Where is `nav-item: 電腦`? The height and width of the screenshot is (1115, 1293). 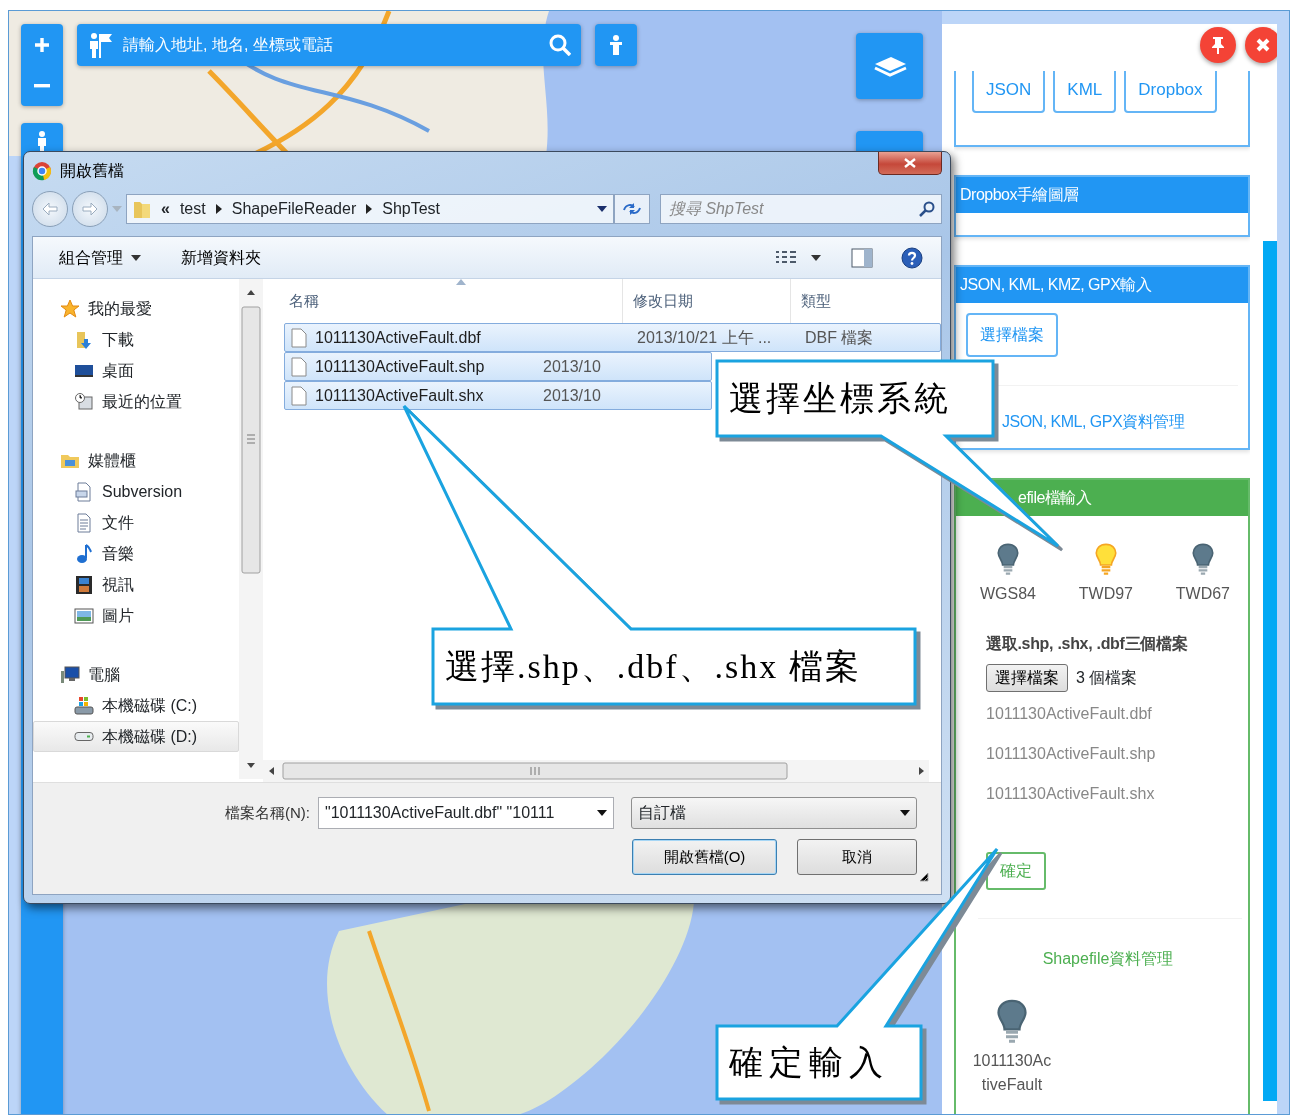
nav-item: 電腦 is located at coordinates (136, 674).